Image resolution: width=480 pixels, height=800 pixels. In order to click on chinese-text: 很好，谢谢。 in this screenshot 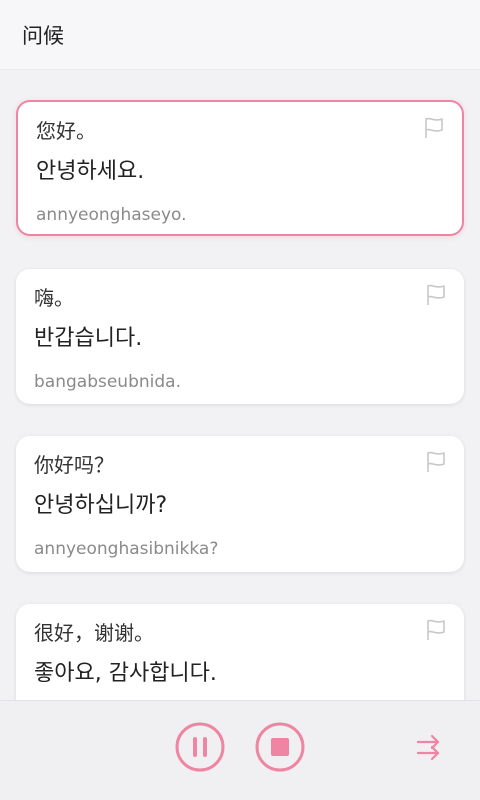, I will do `click(94, 633)`.